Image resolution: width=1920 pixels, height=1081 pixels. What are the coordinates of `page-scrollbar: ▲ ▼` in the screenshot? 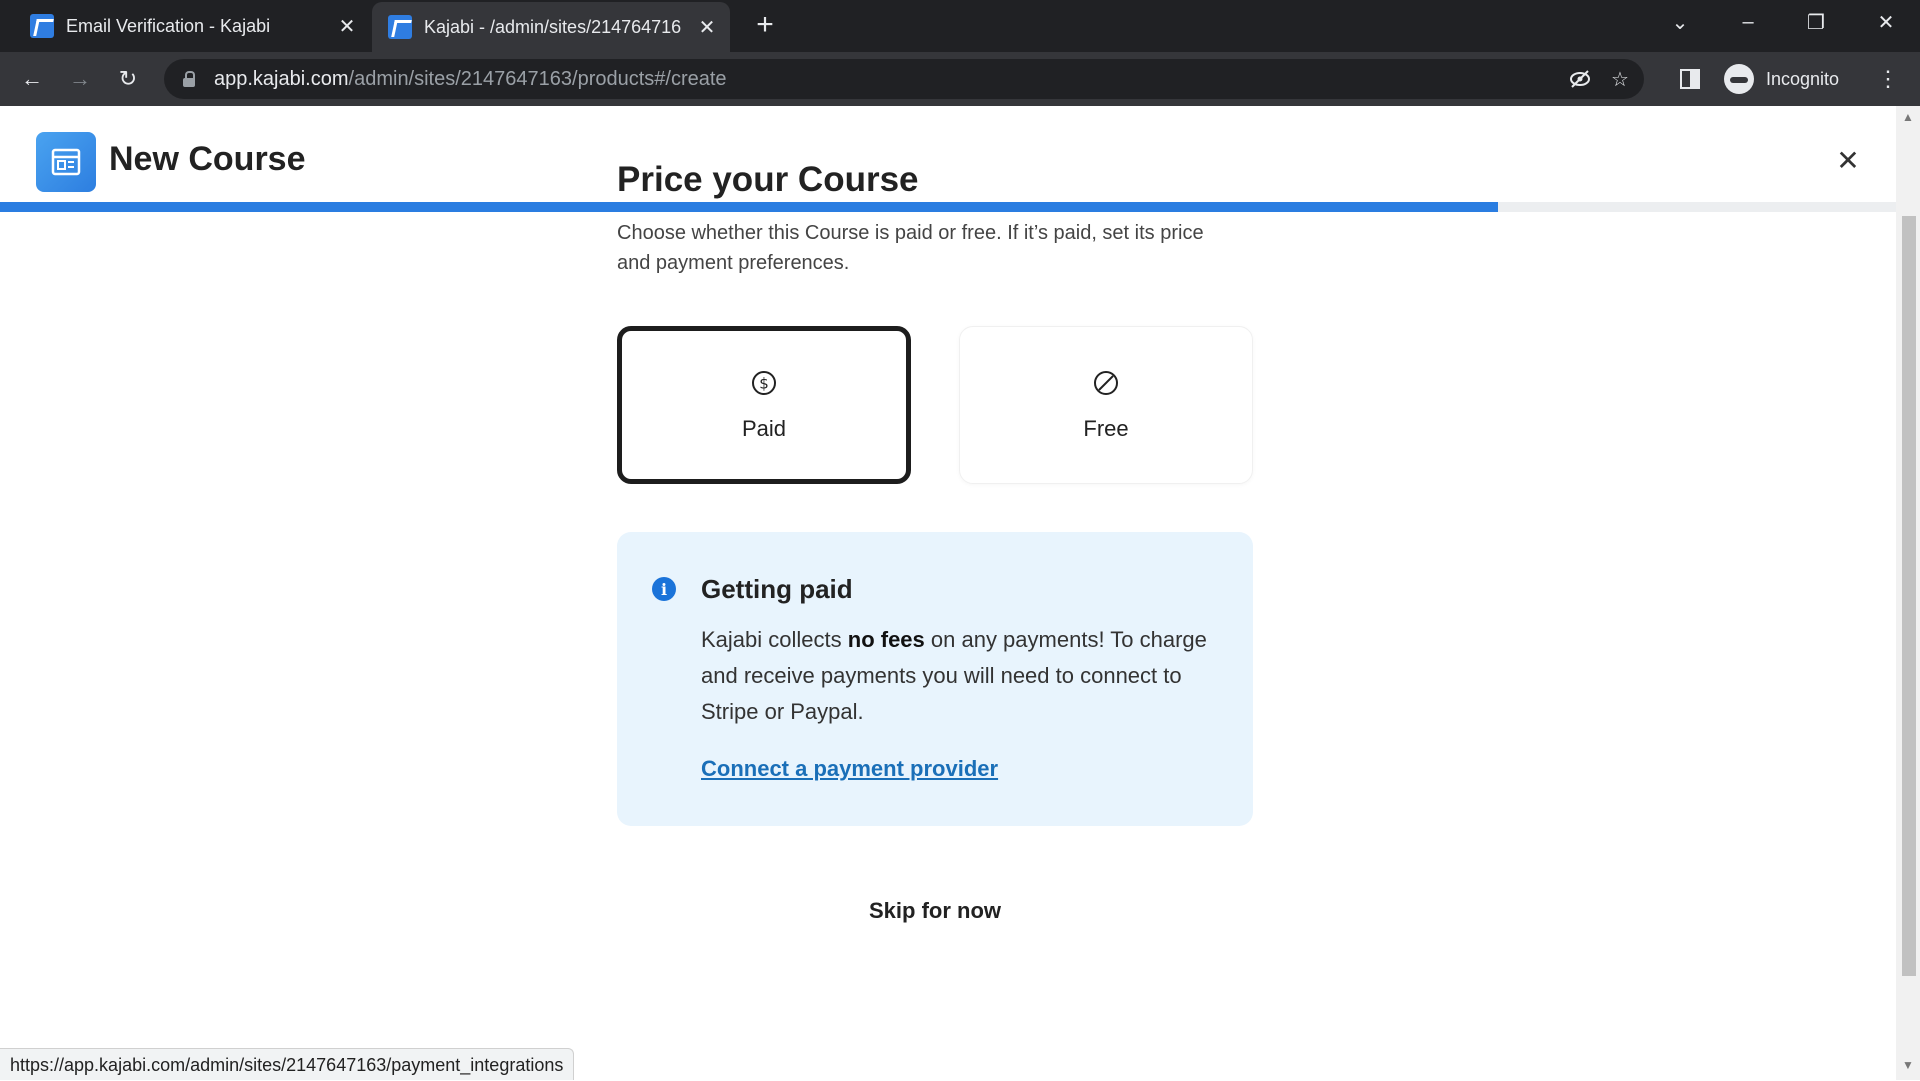 It's located at (1908, 593).